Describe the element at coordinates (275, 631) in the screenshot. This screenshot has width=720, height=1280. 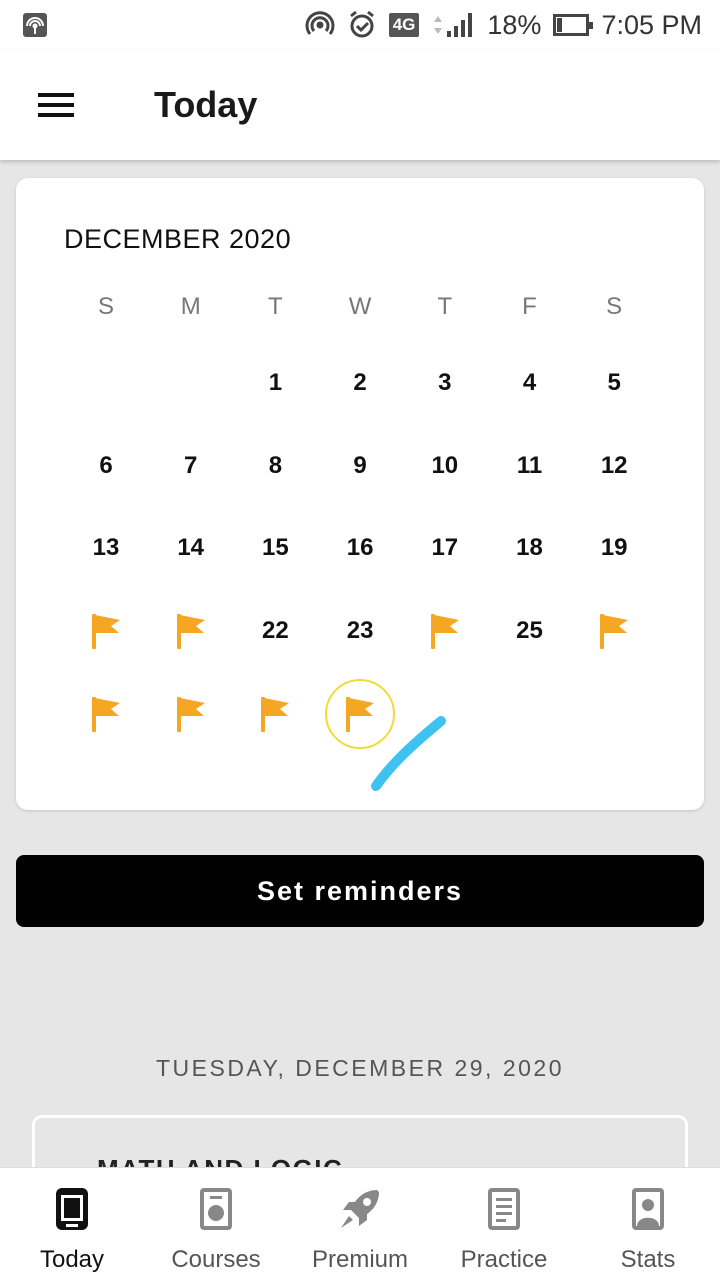
I see `calendar-day: 22` at that location.